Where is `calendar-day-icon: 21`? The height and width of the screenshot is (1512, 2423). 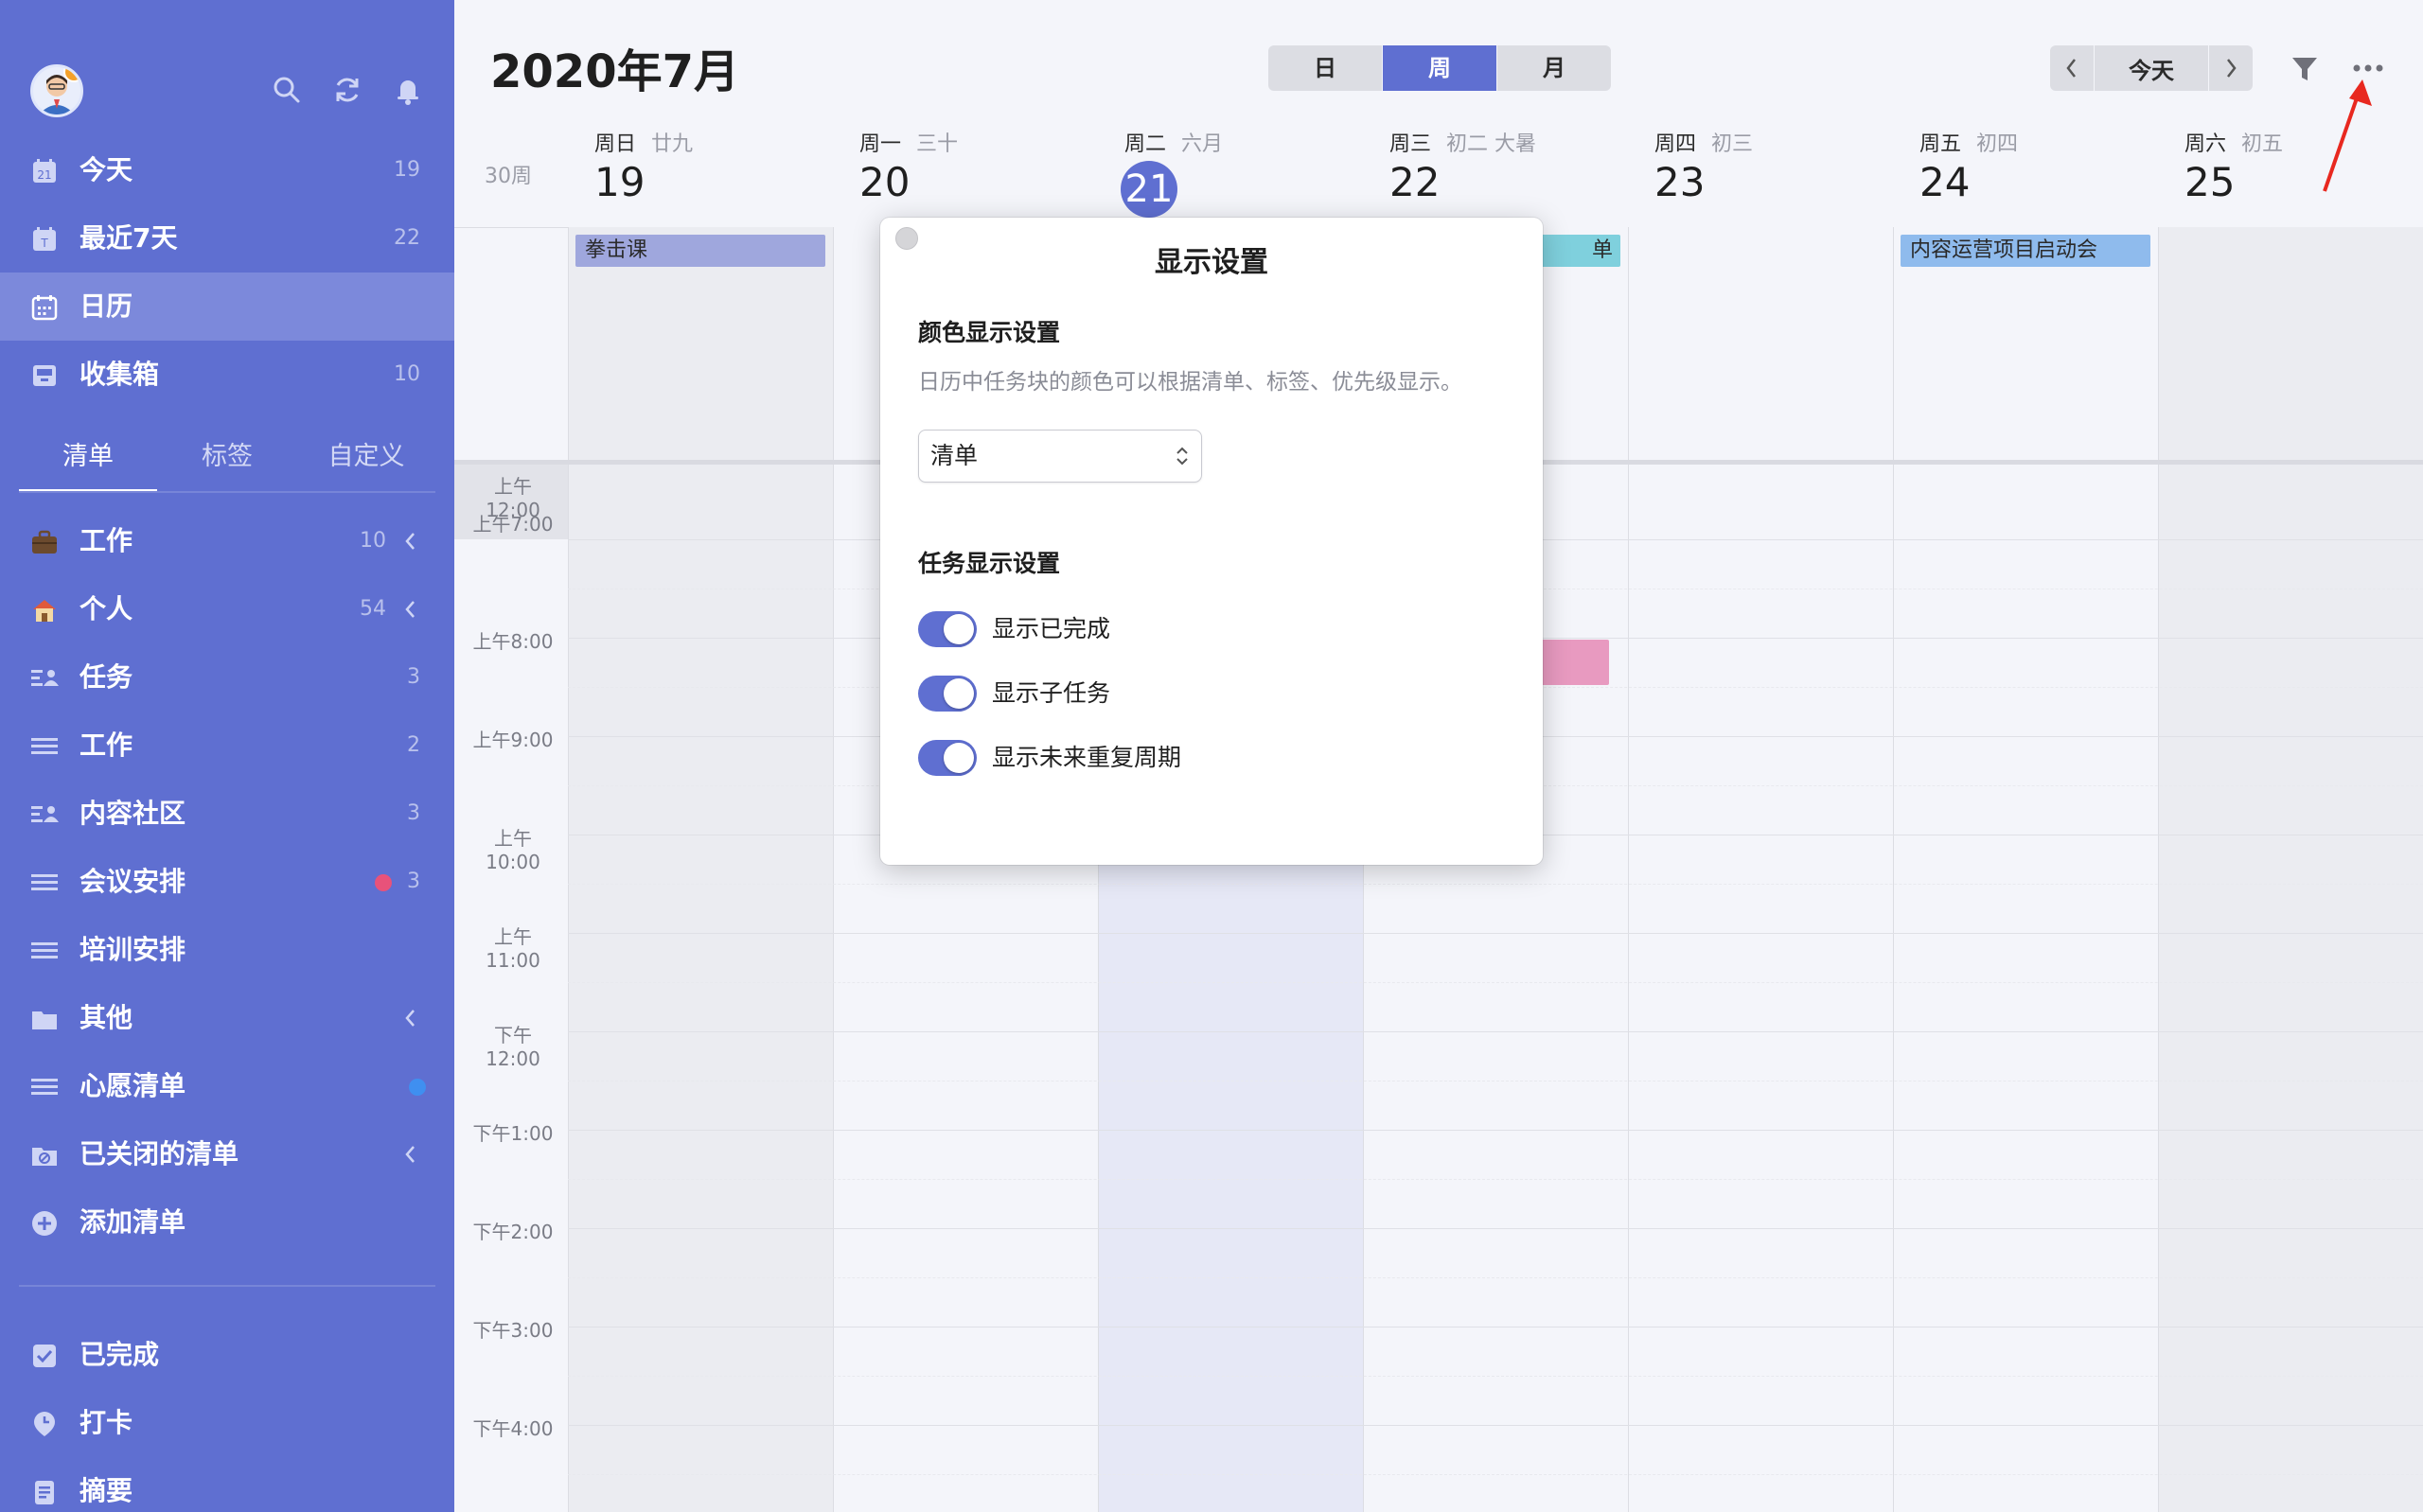
calendar-day-icon: 21 is located at coordinates (44, 171).